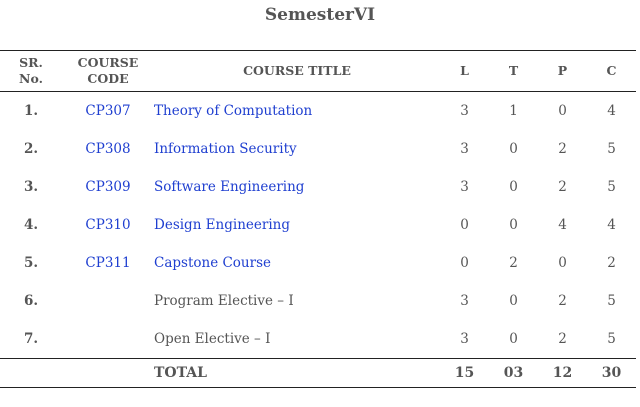 This screenshot has width=640, height=407. What do you see at coordinates (31, 225) in the screenshot?
I see `sr-no: 4.` at bounding box center [31, 225].